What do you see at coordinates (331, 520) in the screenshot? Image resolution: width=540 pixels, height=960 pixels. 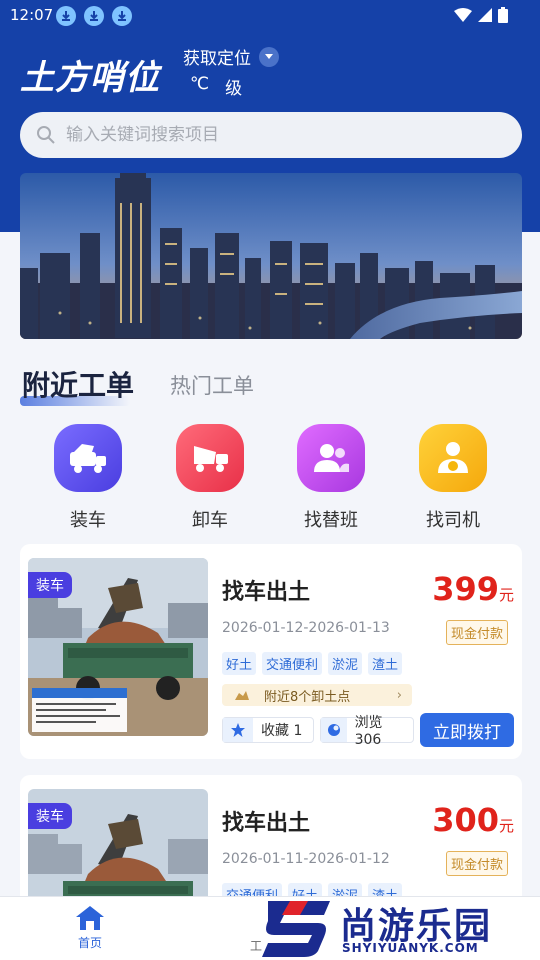 I see `category-label: 找替班` at bounding box center [331, 520].